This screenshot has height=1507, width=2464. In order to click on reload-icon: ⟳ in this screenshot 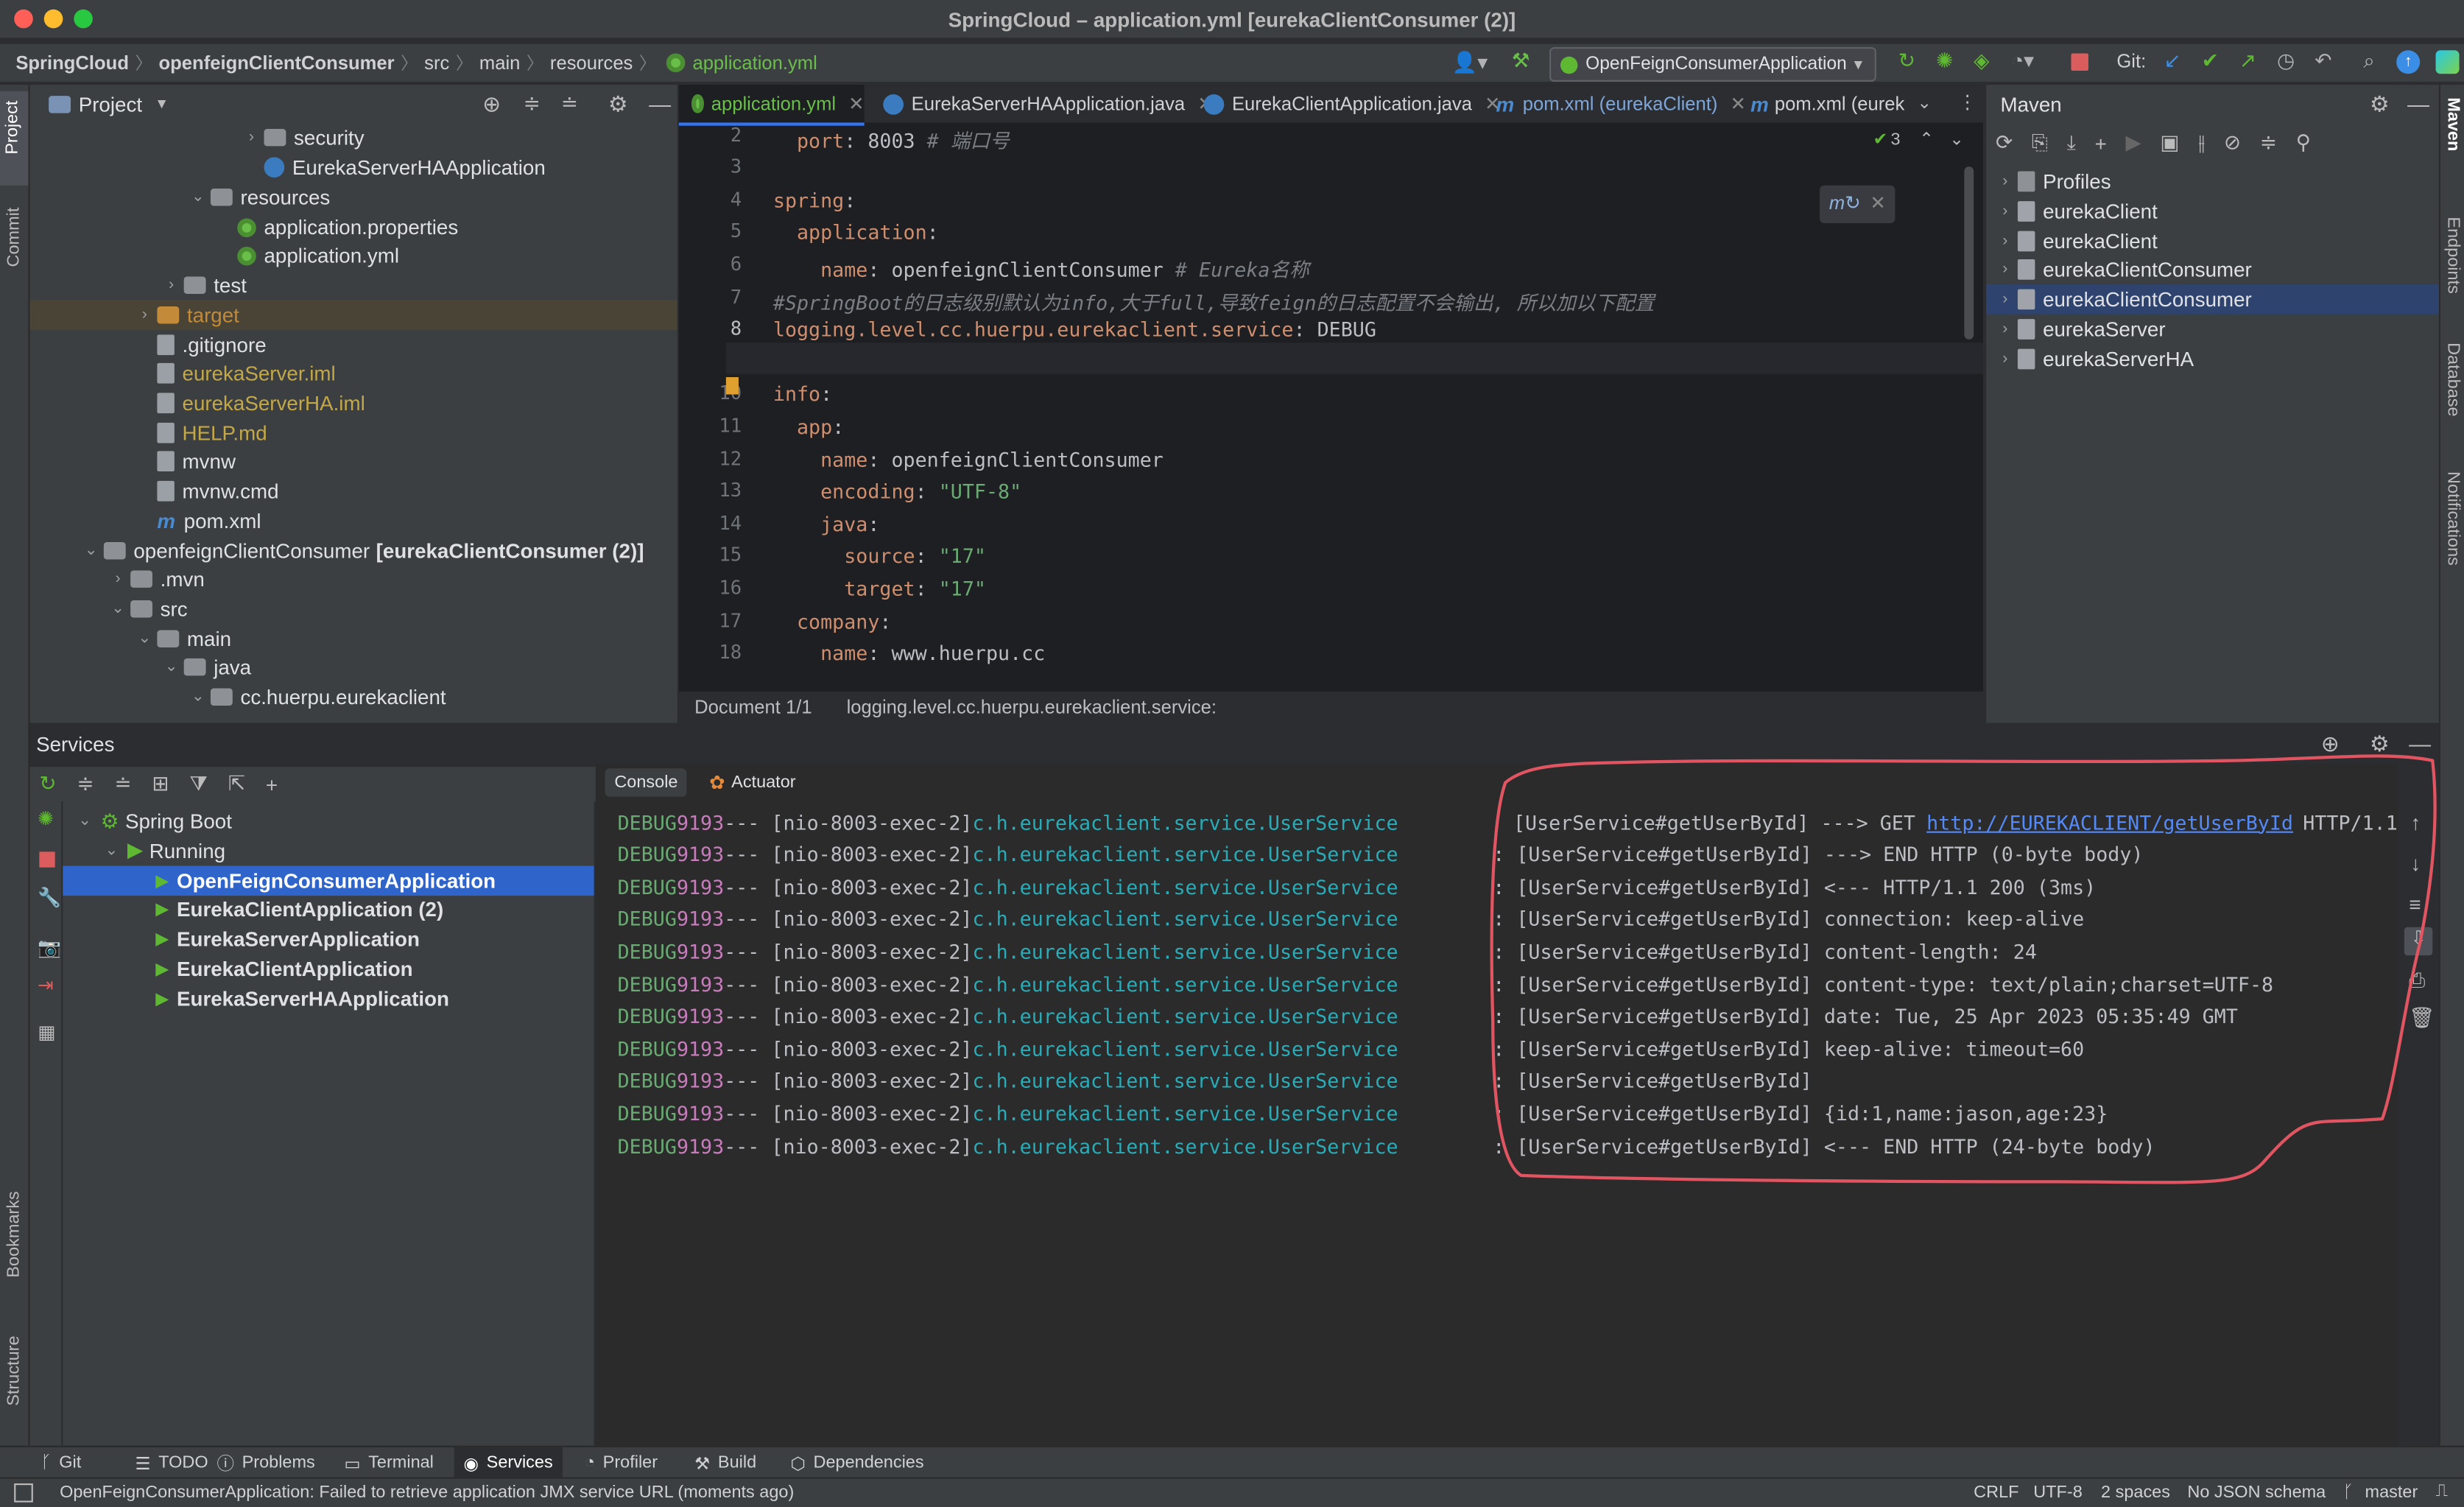, I will do `click(2005, 142)`.